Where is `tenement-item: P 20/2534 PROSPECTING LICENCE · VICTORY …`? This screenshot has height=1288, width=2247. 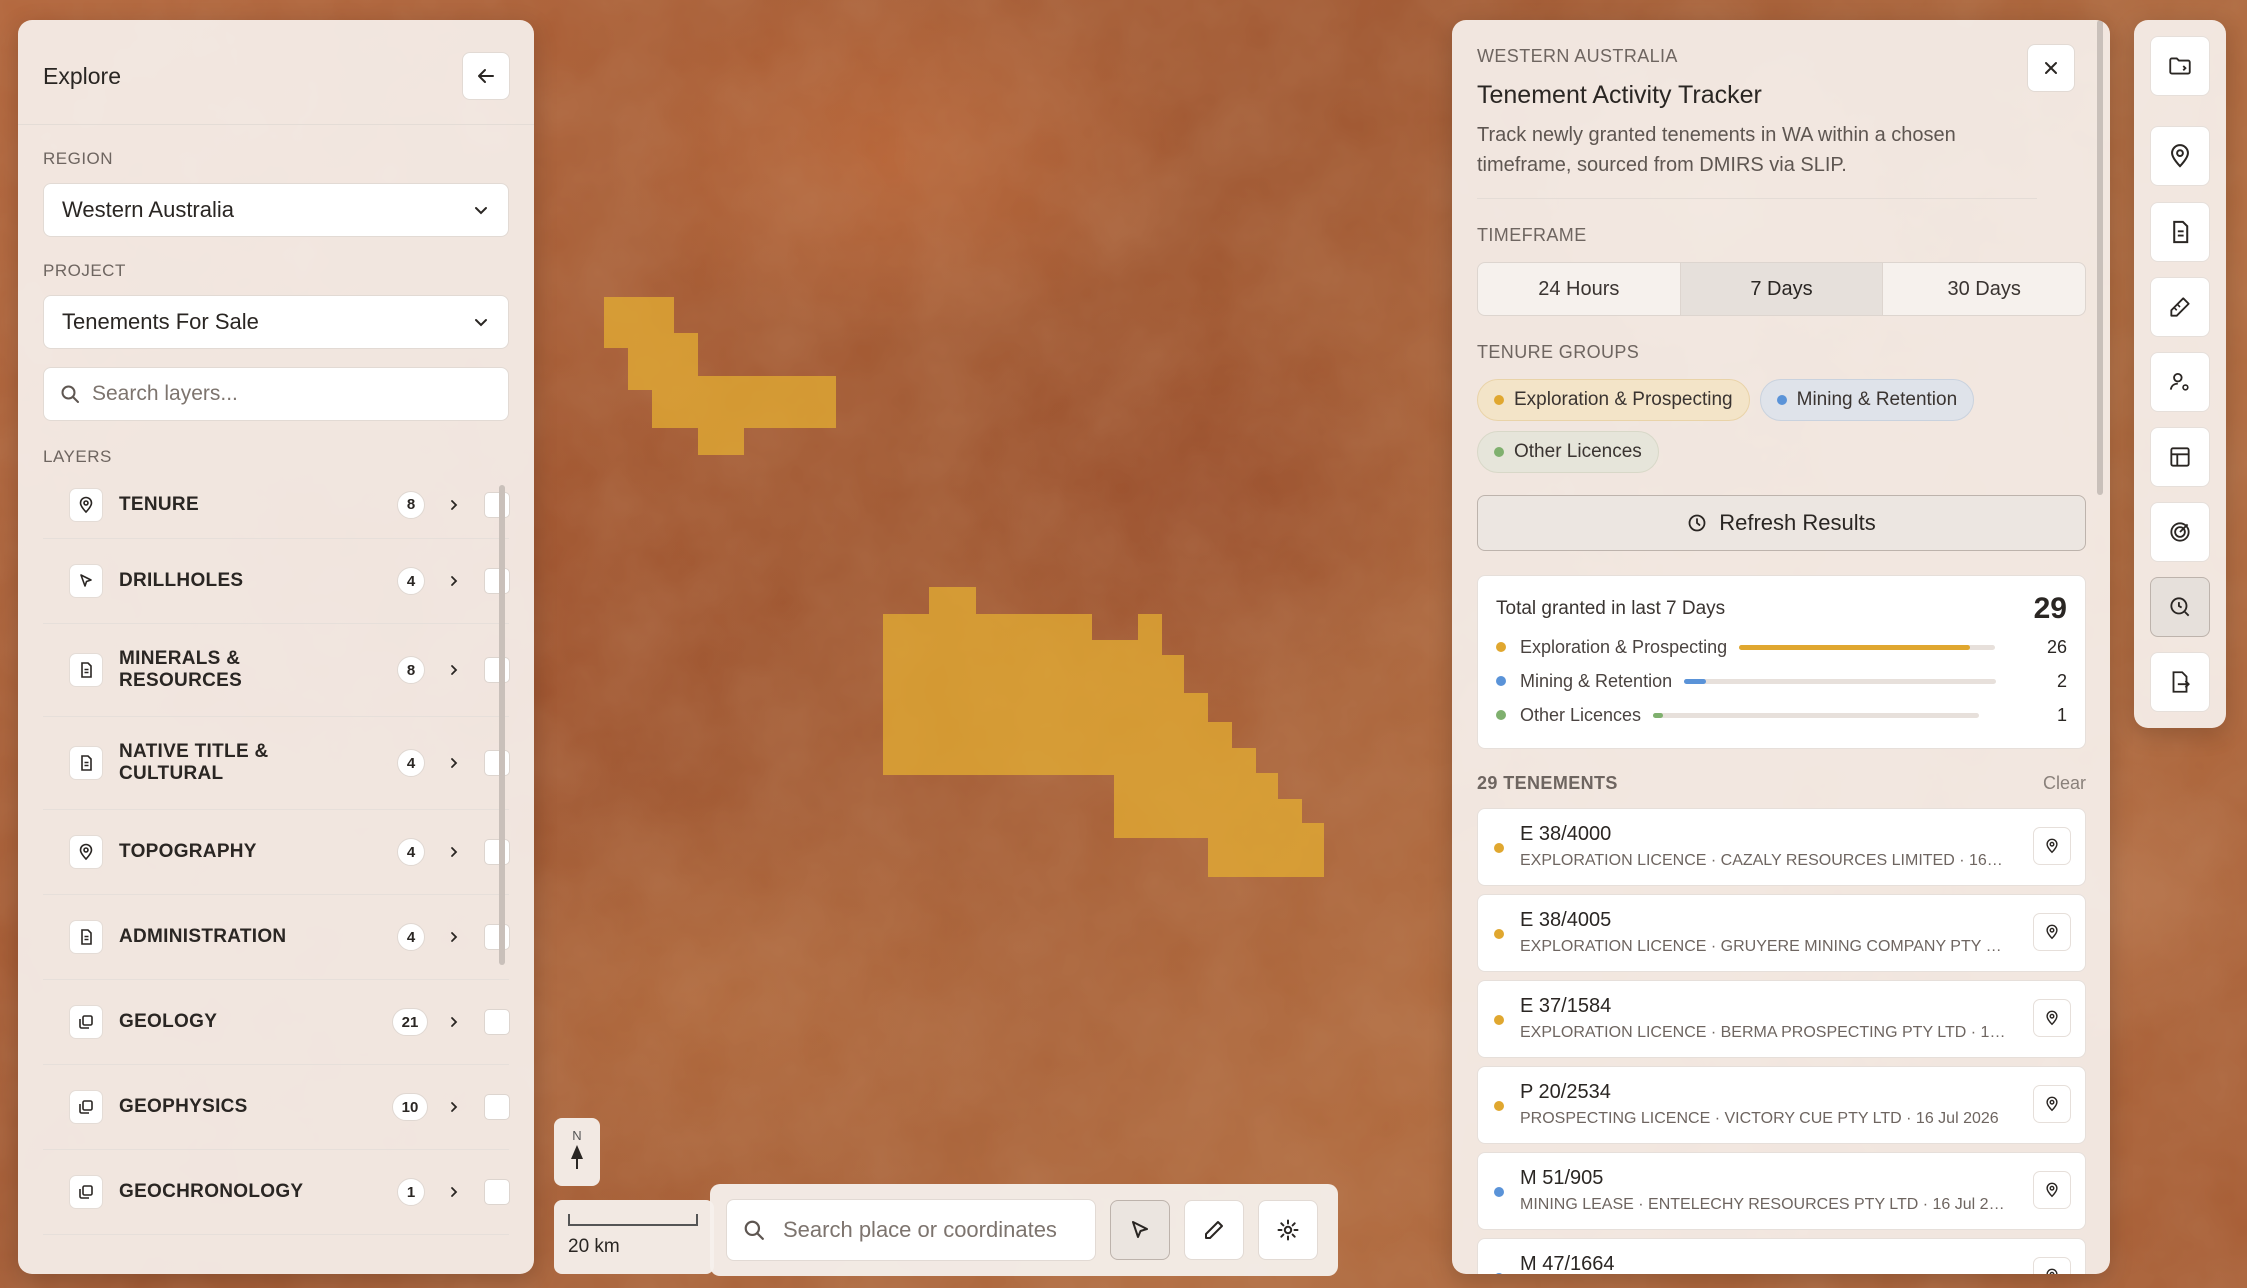
tenement-item: P 20/2534 PROSPECTING LICENCE · VICTORY … is located at coordinates (1781, 1105).